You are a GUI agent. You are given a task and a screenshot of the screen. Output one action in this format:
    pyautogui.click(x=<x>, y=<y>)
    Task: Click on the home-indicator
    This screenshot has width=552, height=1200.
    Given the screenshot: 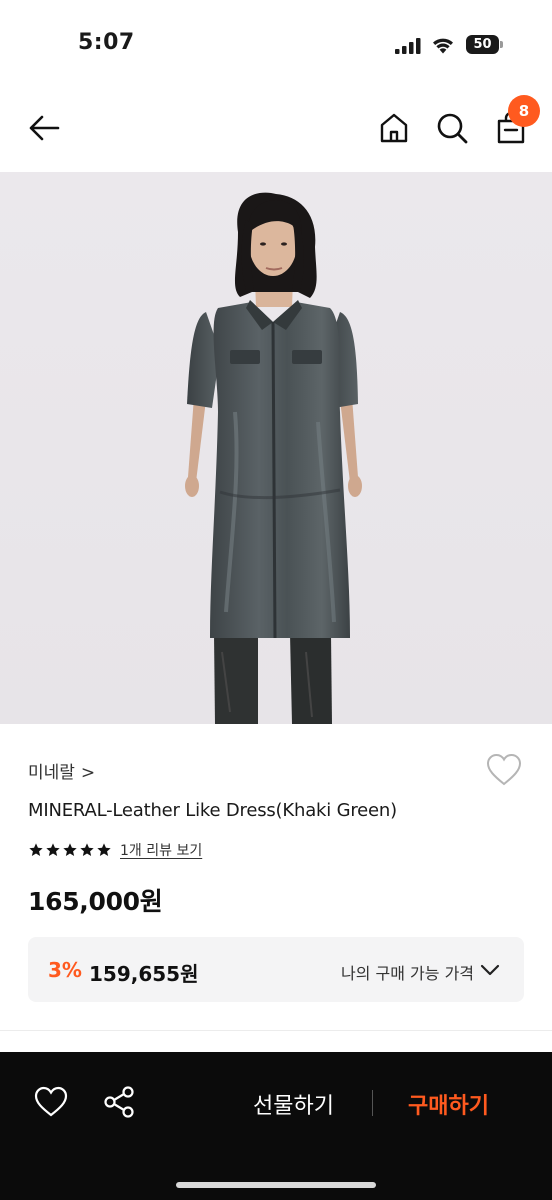 What is the action you would take?
    pyautogui.click(x=276, y=1185)
    